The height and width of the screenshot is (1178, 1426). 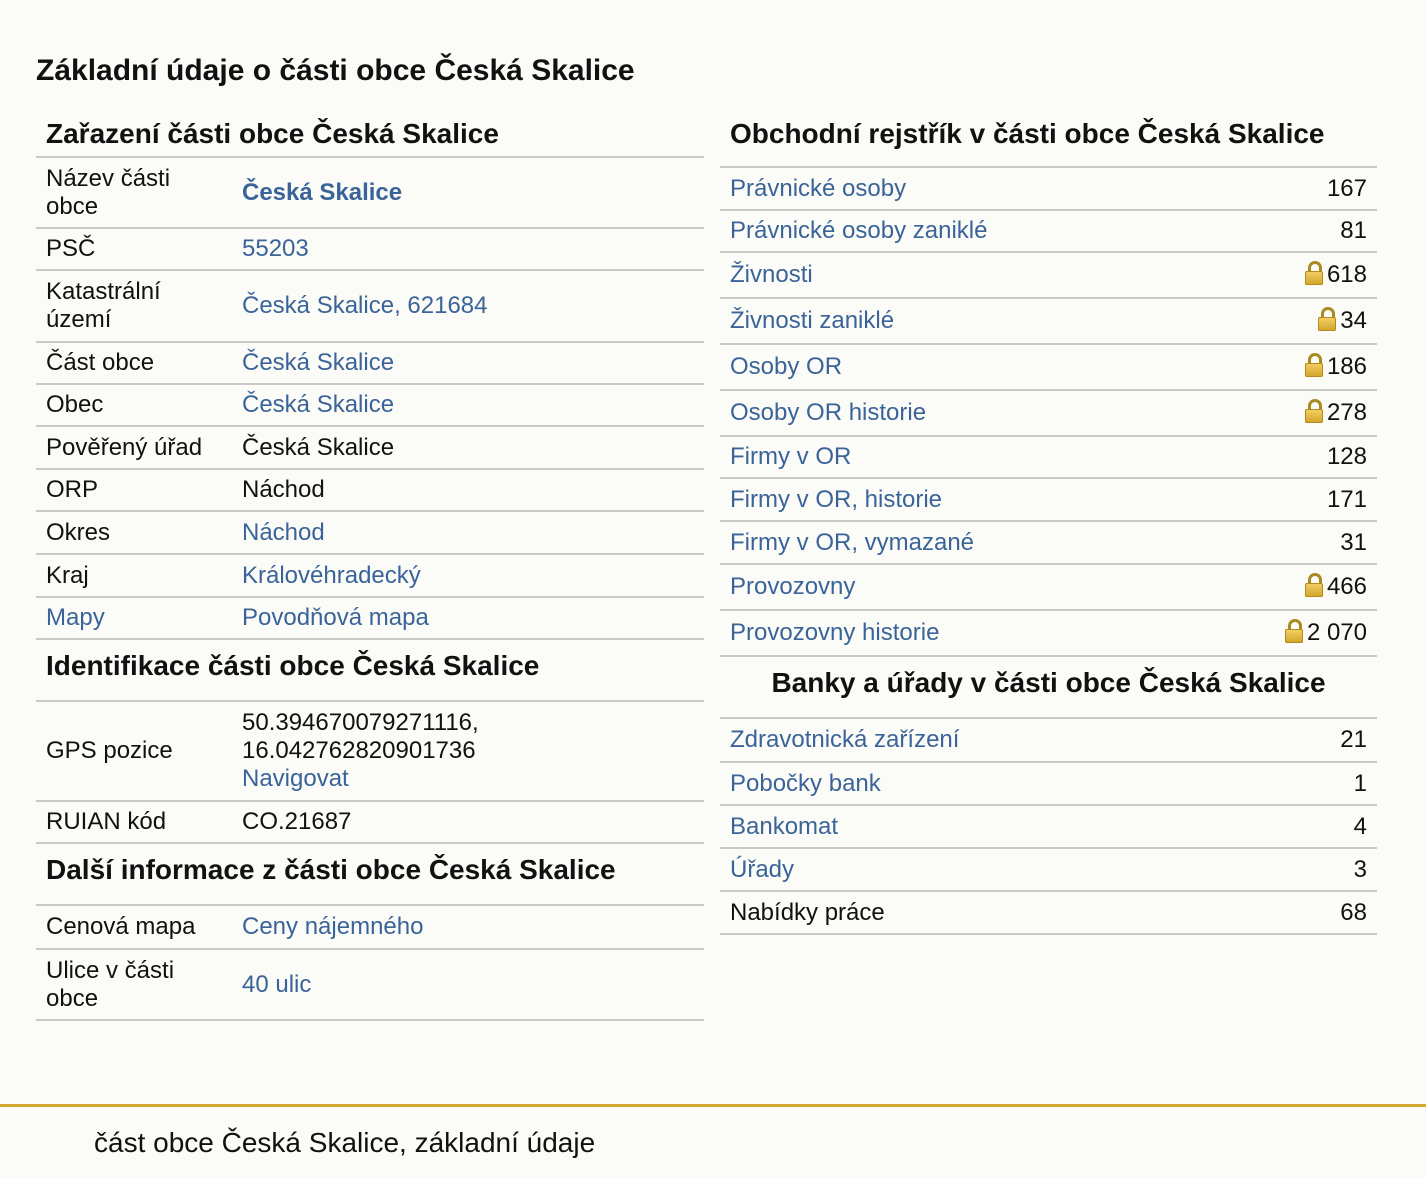 What do you see at coordinates (1048, 500) in the screenshot?
I see `table-row: Firmy v OR, historie 171` at bounding box center [1048, 500].